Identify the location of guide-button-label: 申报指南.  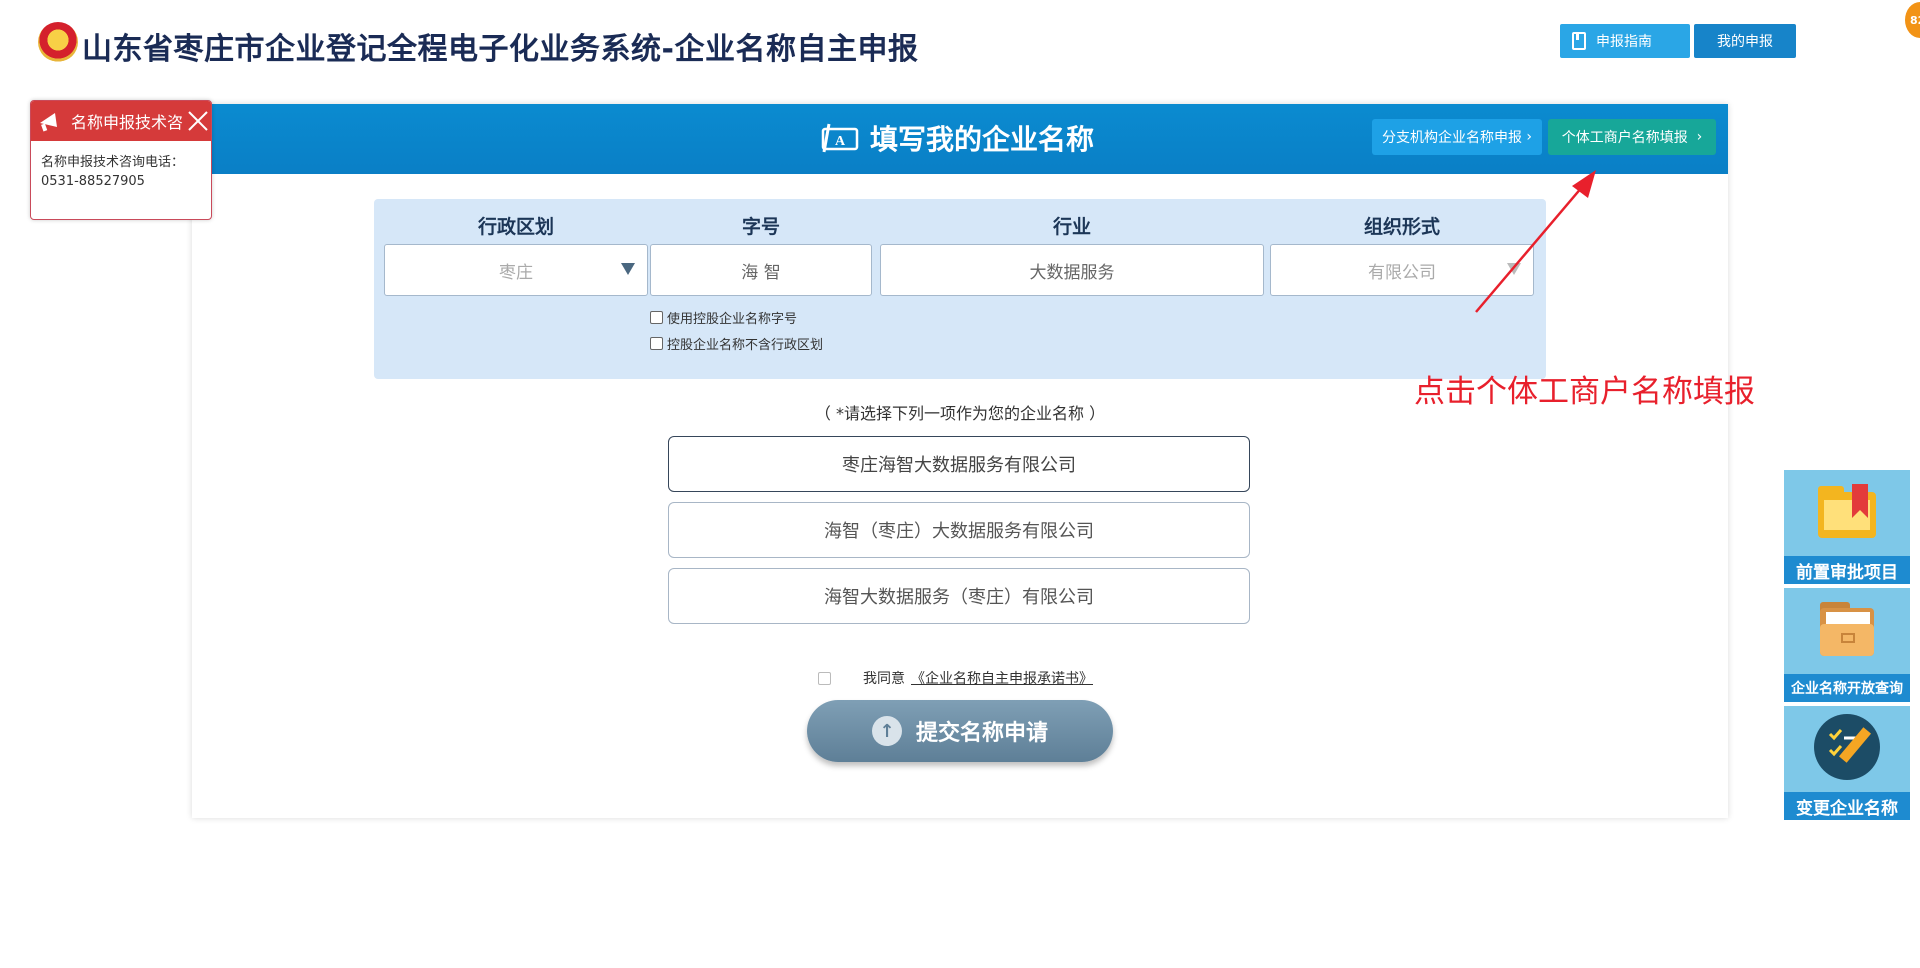
(1624, 42).